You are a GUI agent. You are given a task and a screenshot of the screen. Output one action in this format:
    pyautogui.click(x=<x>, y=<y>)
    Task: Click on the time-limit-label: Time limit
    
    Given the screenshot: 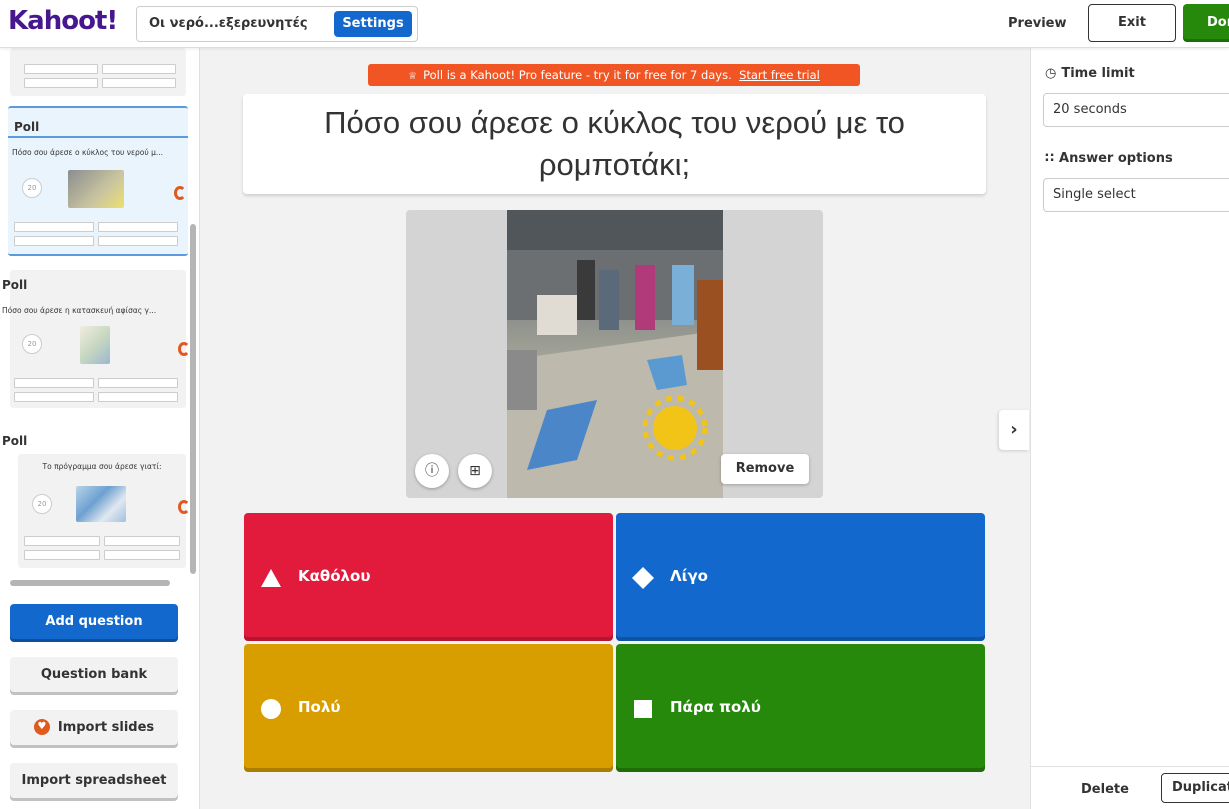 What is the action you would take?
    pyautogui.click(x=1098, y=73)
    